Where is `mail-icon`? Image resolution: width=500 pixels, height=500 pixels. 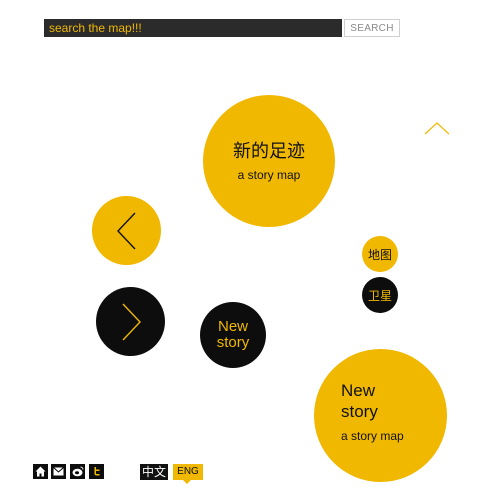
mail-icon is located at coordinates (58, 471).